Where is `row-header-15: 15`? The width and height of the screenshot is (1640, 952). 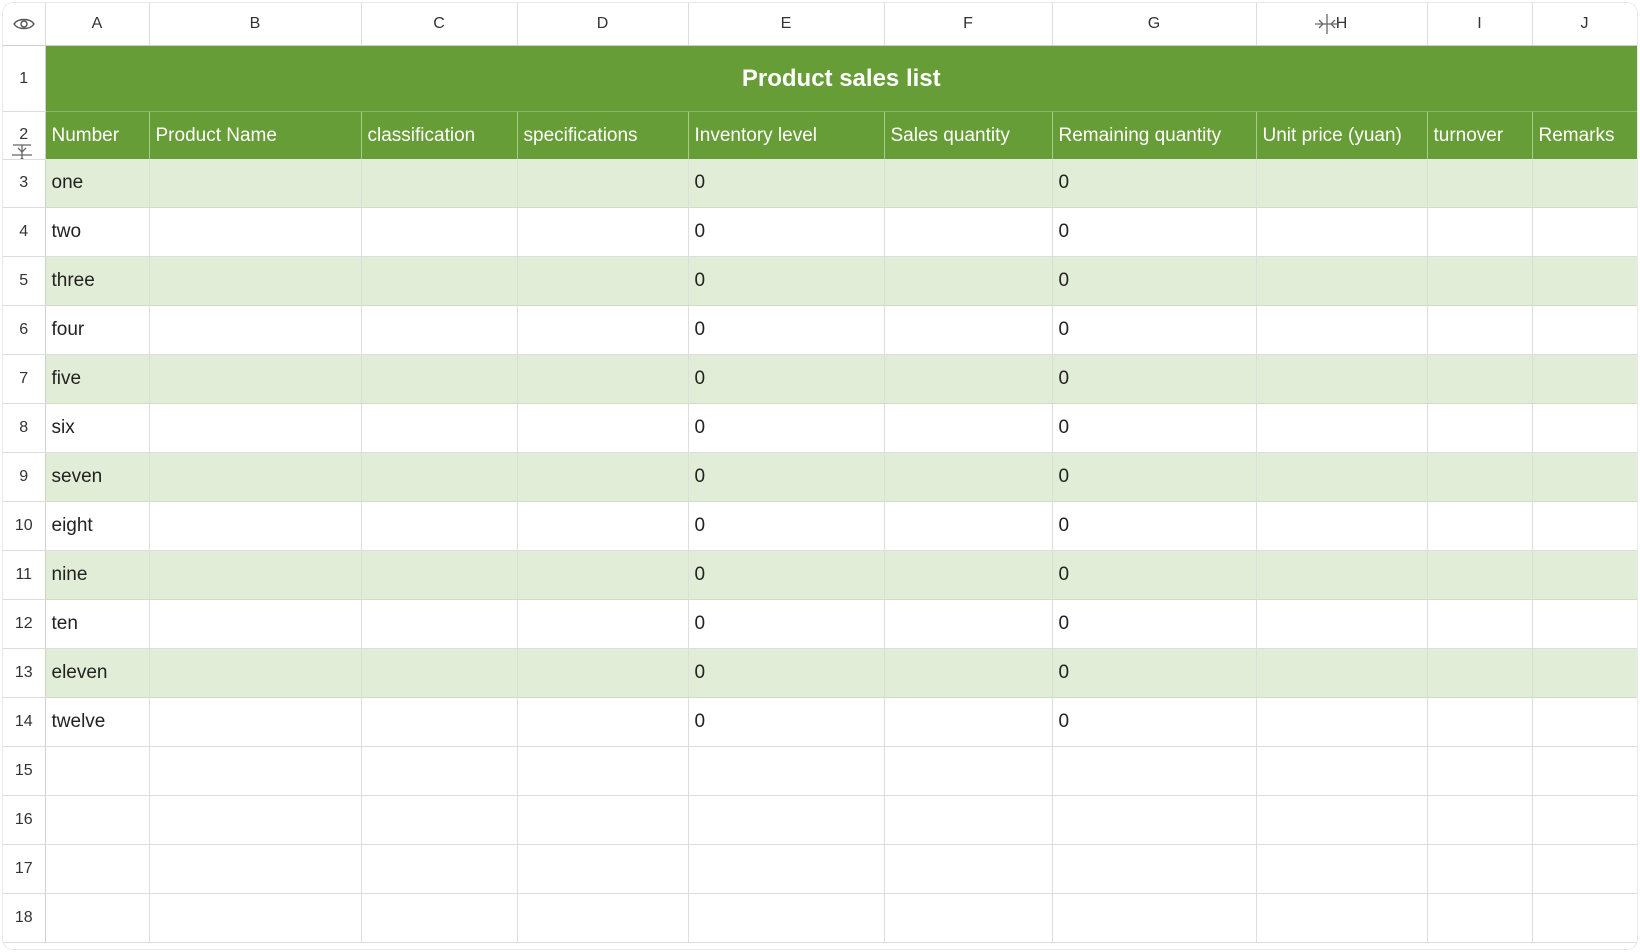 row-header-15: 15 is located at coordinates (24, 771).